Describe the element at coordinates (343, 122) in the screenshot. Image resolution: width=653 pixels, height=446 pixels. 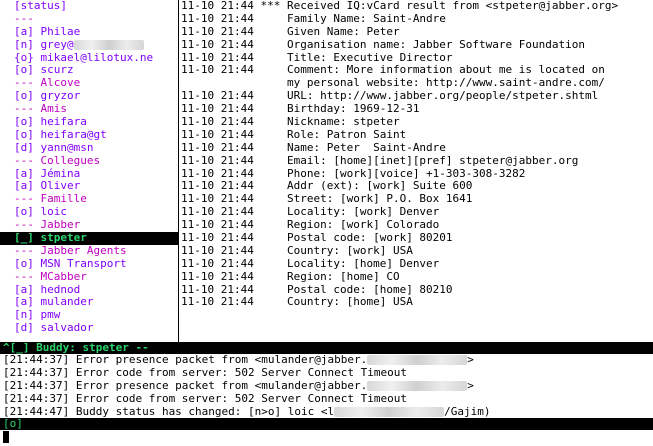
I see `chat-message: Nickname: stpeter` at that location.